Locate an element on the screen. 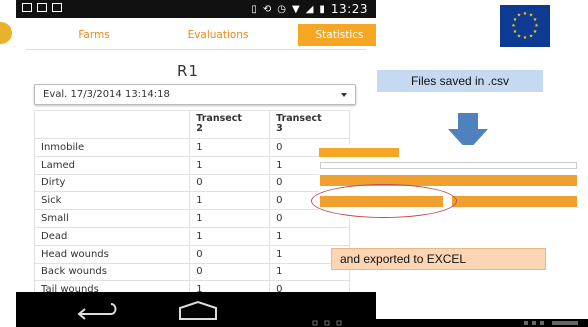  status-icons: ▯ ⟲ ◷ ▼ ◢ ▮ 13:23 is located at coordinates (309, 9).